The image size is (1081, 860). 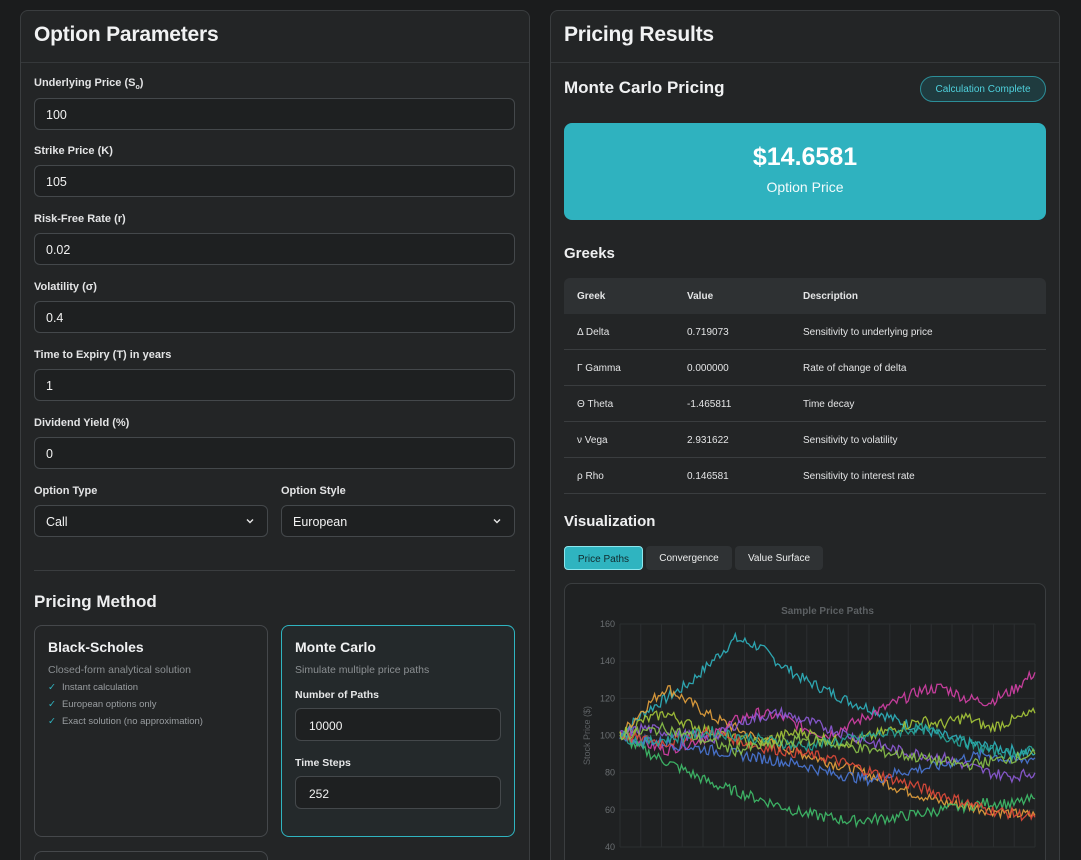 I want to click on method-card-partial, so click(x=151, y=855).